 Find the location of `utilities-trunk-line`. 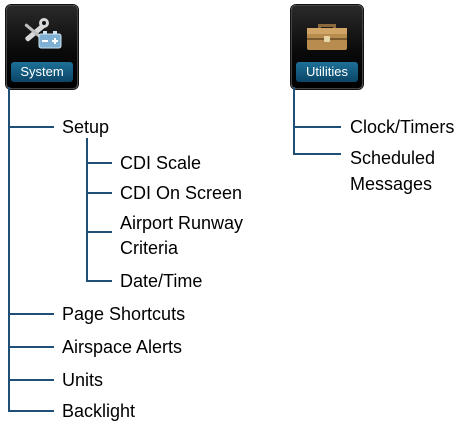

utilities-trunk-line is located at coordinates (294, 121).